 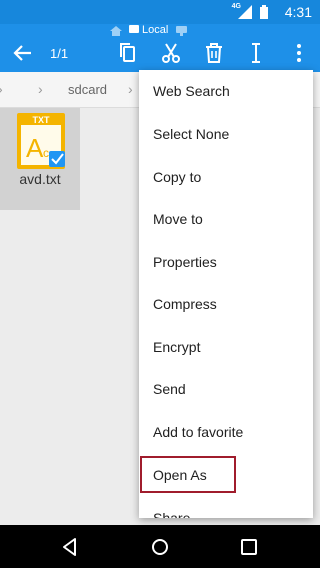 What do you see at coordinates (245, 12) in the screenshot?
I see `signal-icon` at bounding box center [245, 12].